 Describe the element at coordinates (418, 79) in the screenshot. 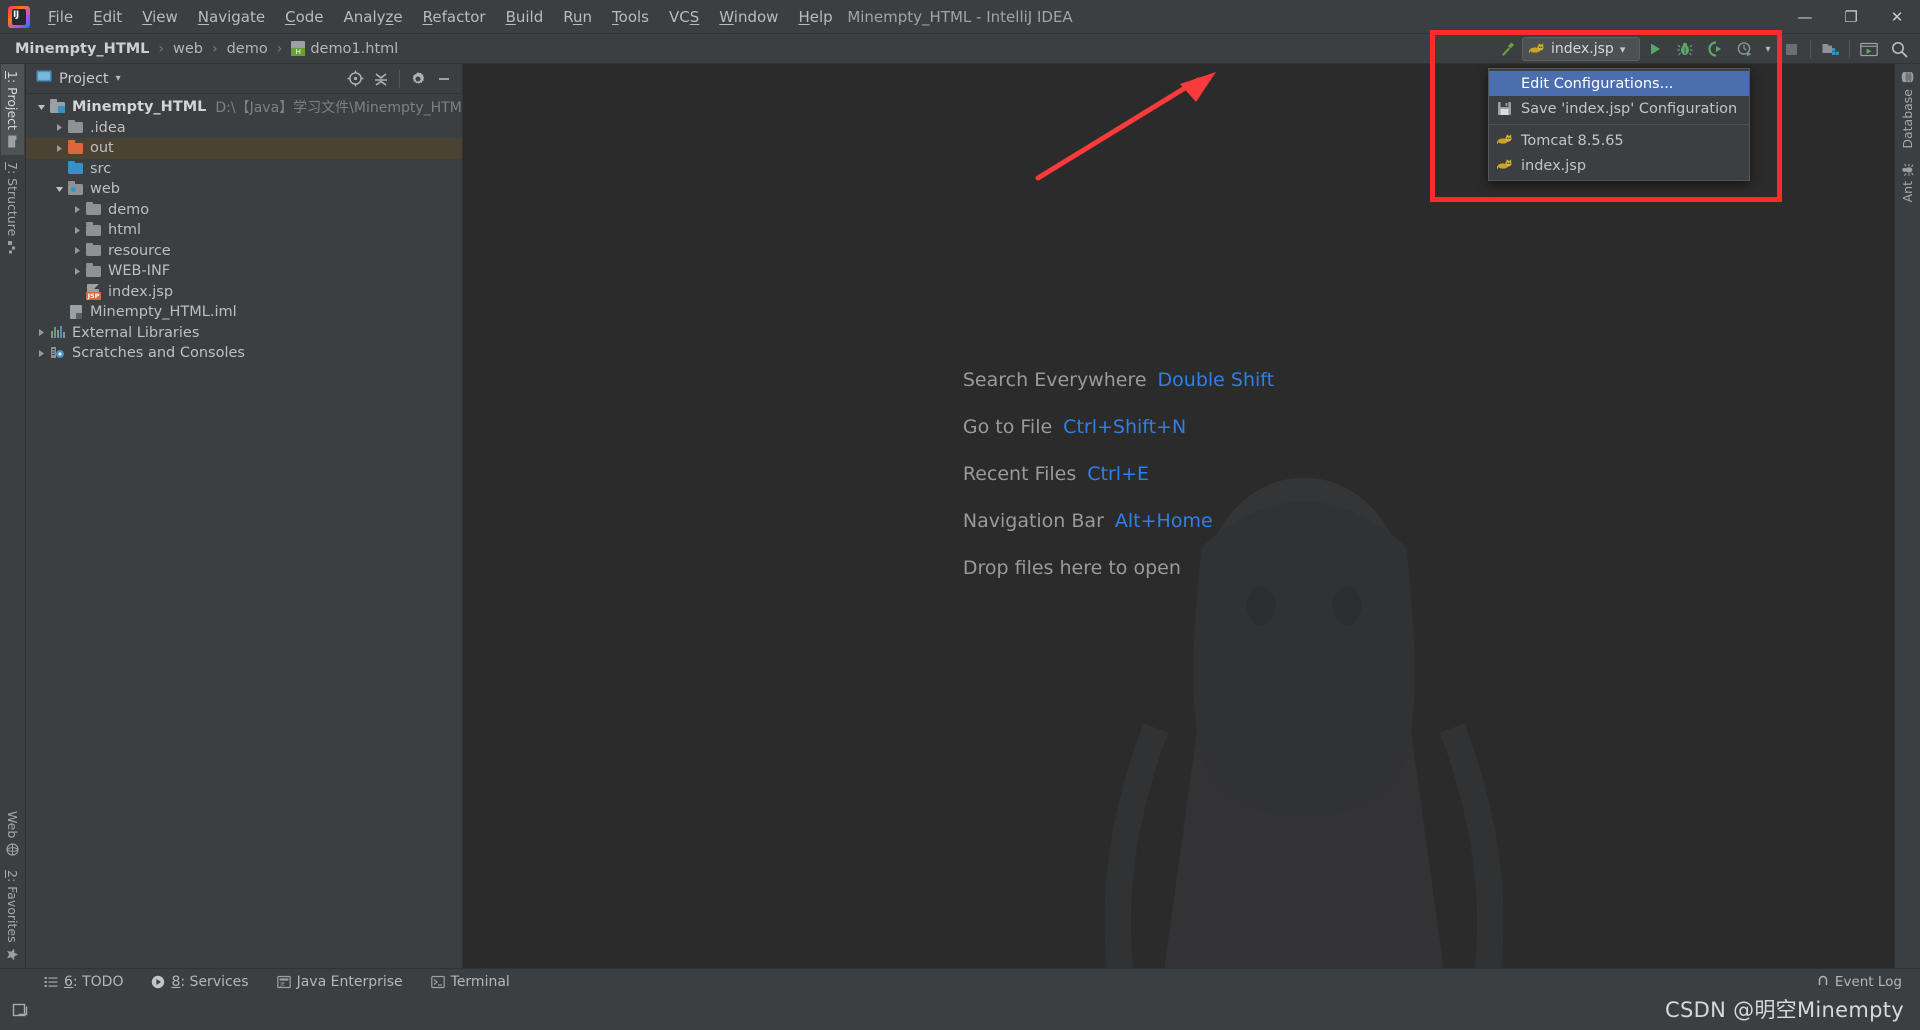

I see `settings-gear-icon` at that location.